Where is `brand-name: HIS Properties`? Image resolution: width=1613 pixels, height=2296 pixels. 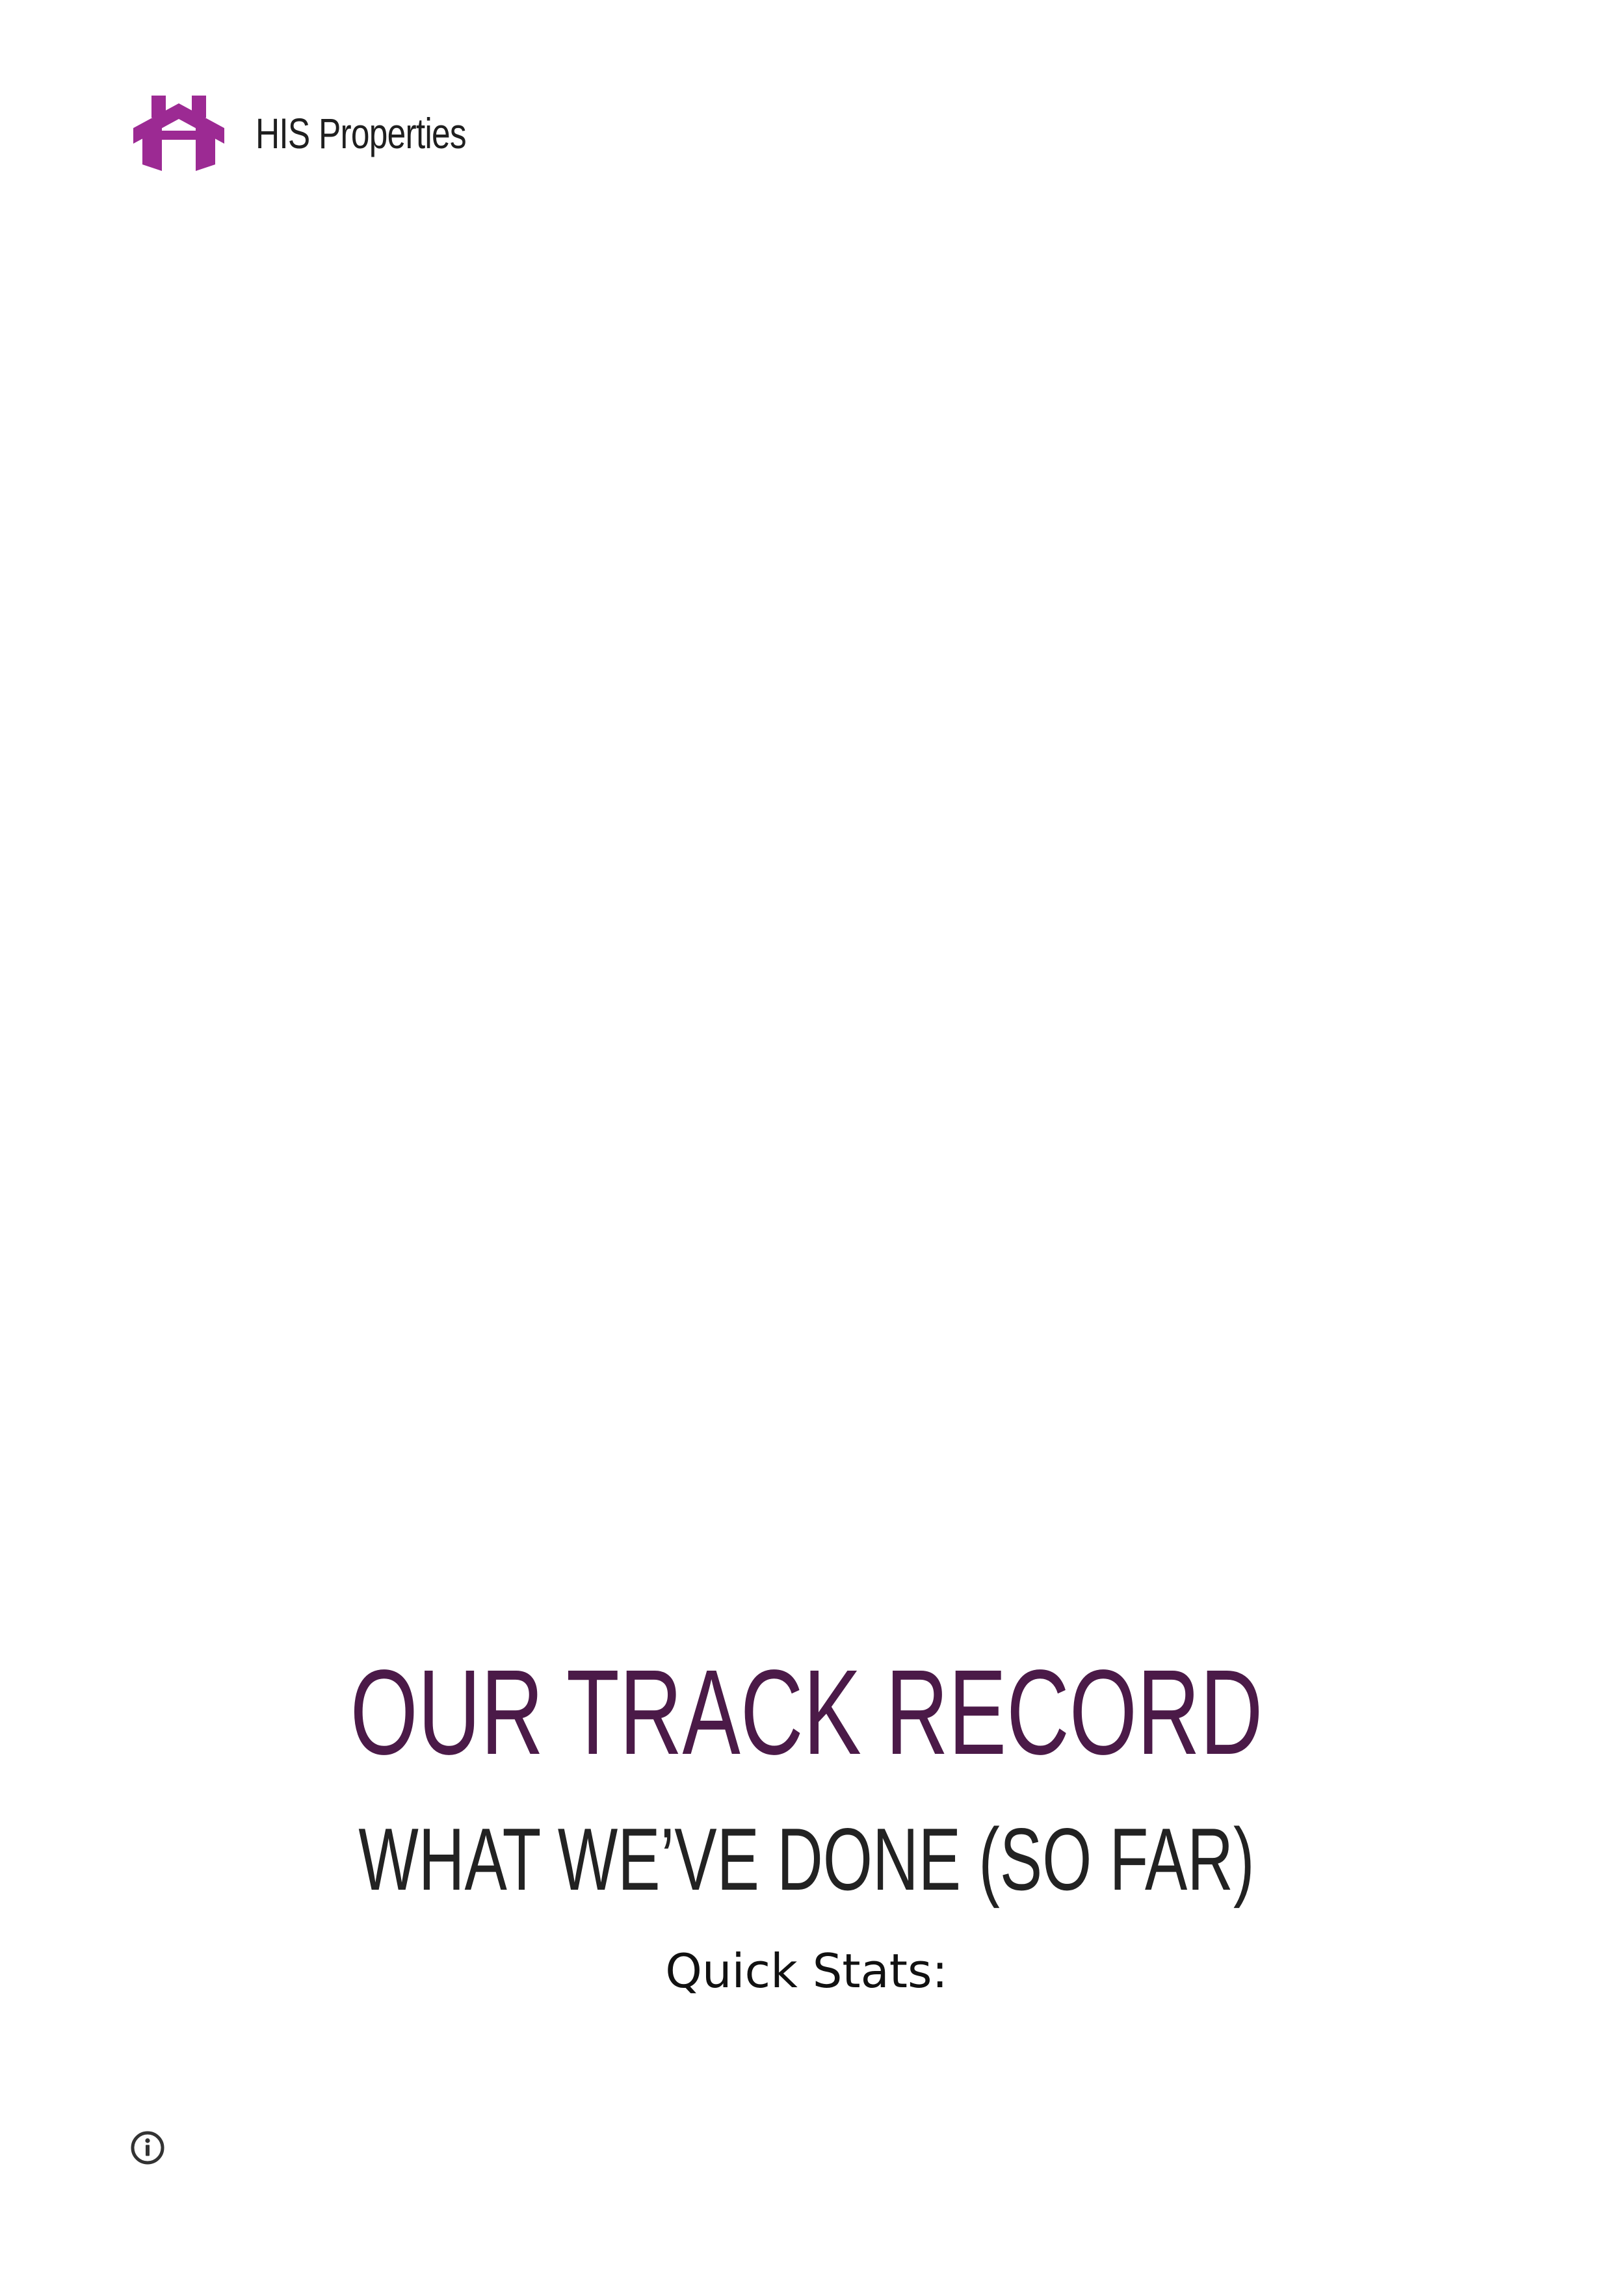
brand-name: HIS Properties is located at coordinates (361, 133).